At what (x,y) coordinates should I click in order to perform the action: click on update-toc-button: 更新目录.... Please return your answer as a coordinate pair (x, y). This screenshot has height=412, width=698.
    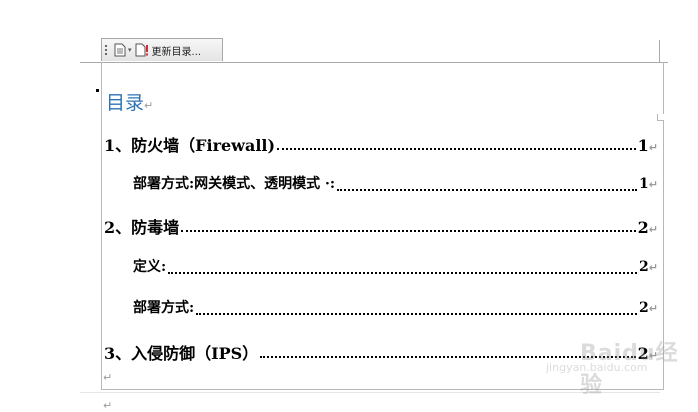
    Looking at the image, I should click on (177, 50).